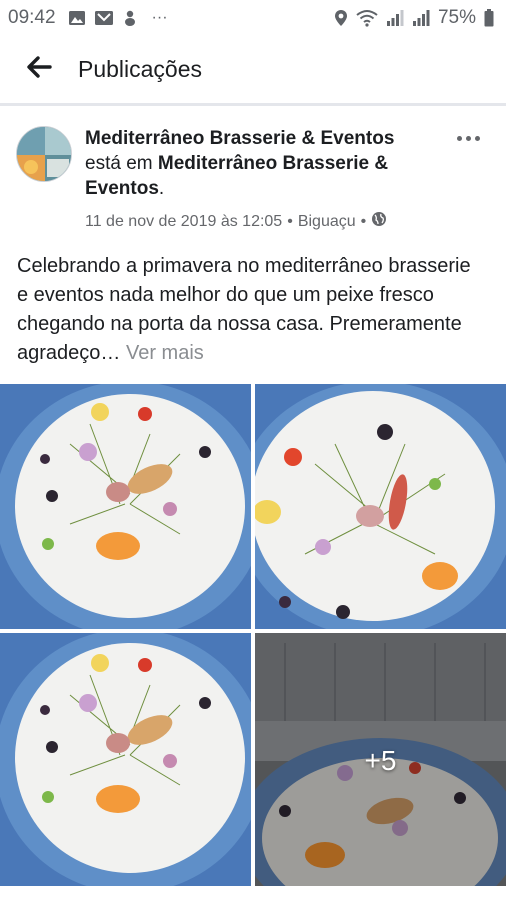 Image resolution: width=506 pixels, height=900 pixels. What do you see at coordinates (44, 154) in the screenshot?
I see `avatar` at bounding box center [44, 154].